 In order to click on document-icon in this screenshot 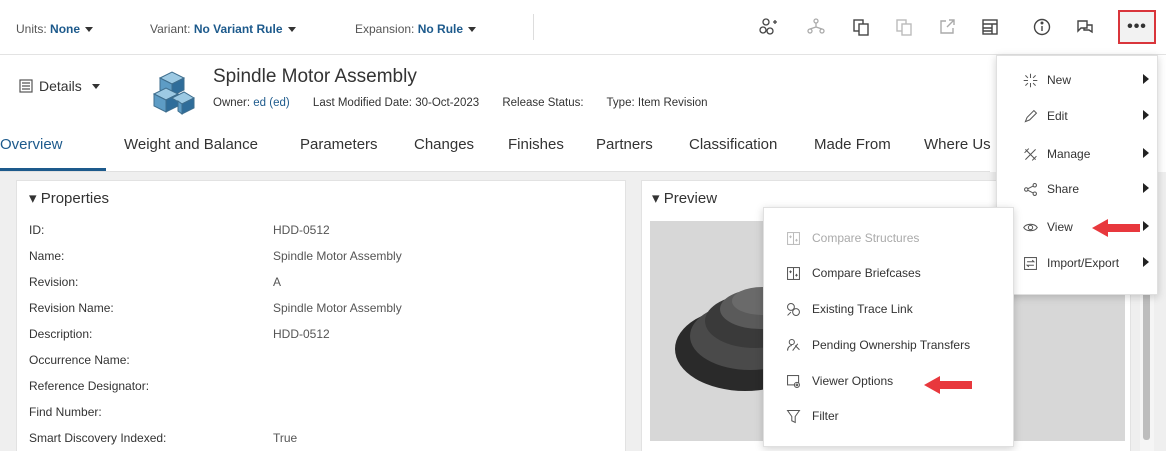, I will do `click(26, 86)`.